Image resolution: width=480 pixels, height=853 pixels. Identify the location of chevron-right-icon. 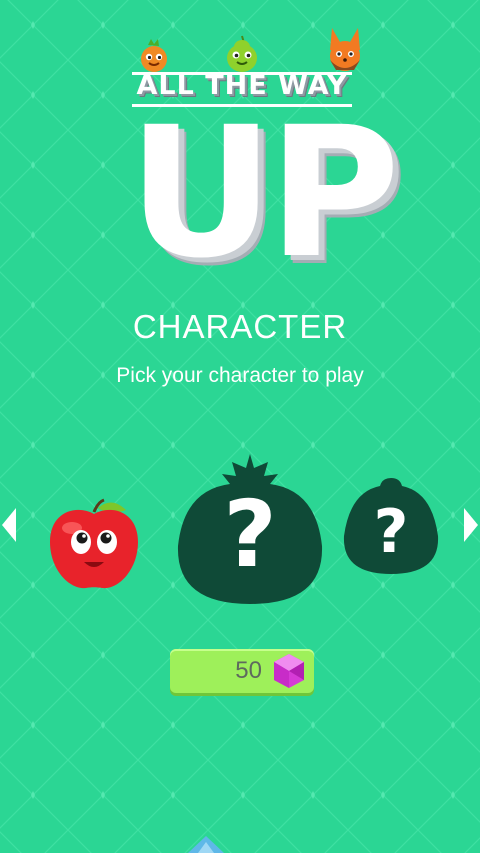
(471, 525).